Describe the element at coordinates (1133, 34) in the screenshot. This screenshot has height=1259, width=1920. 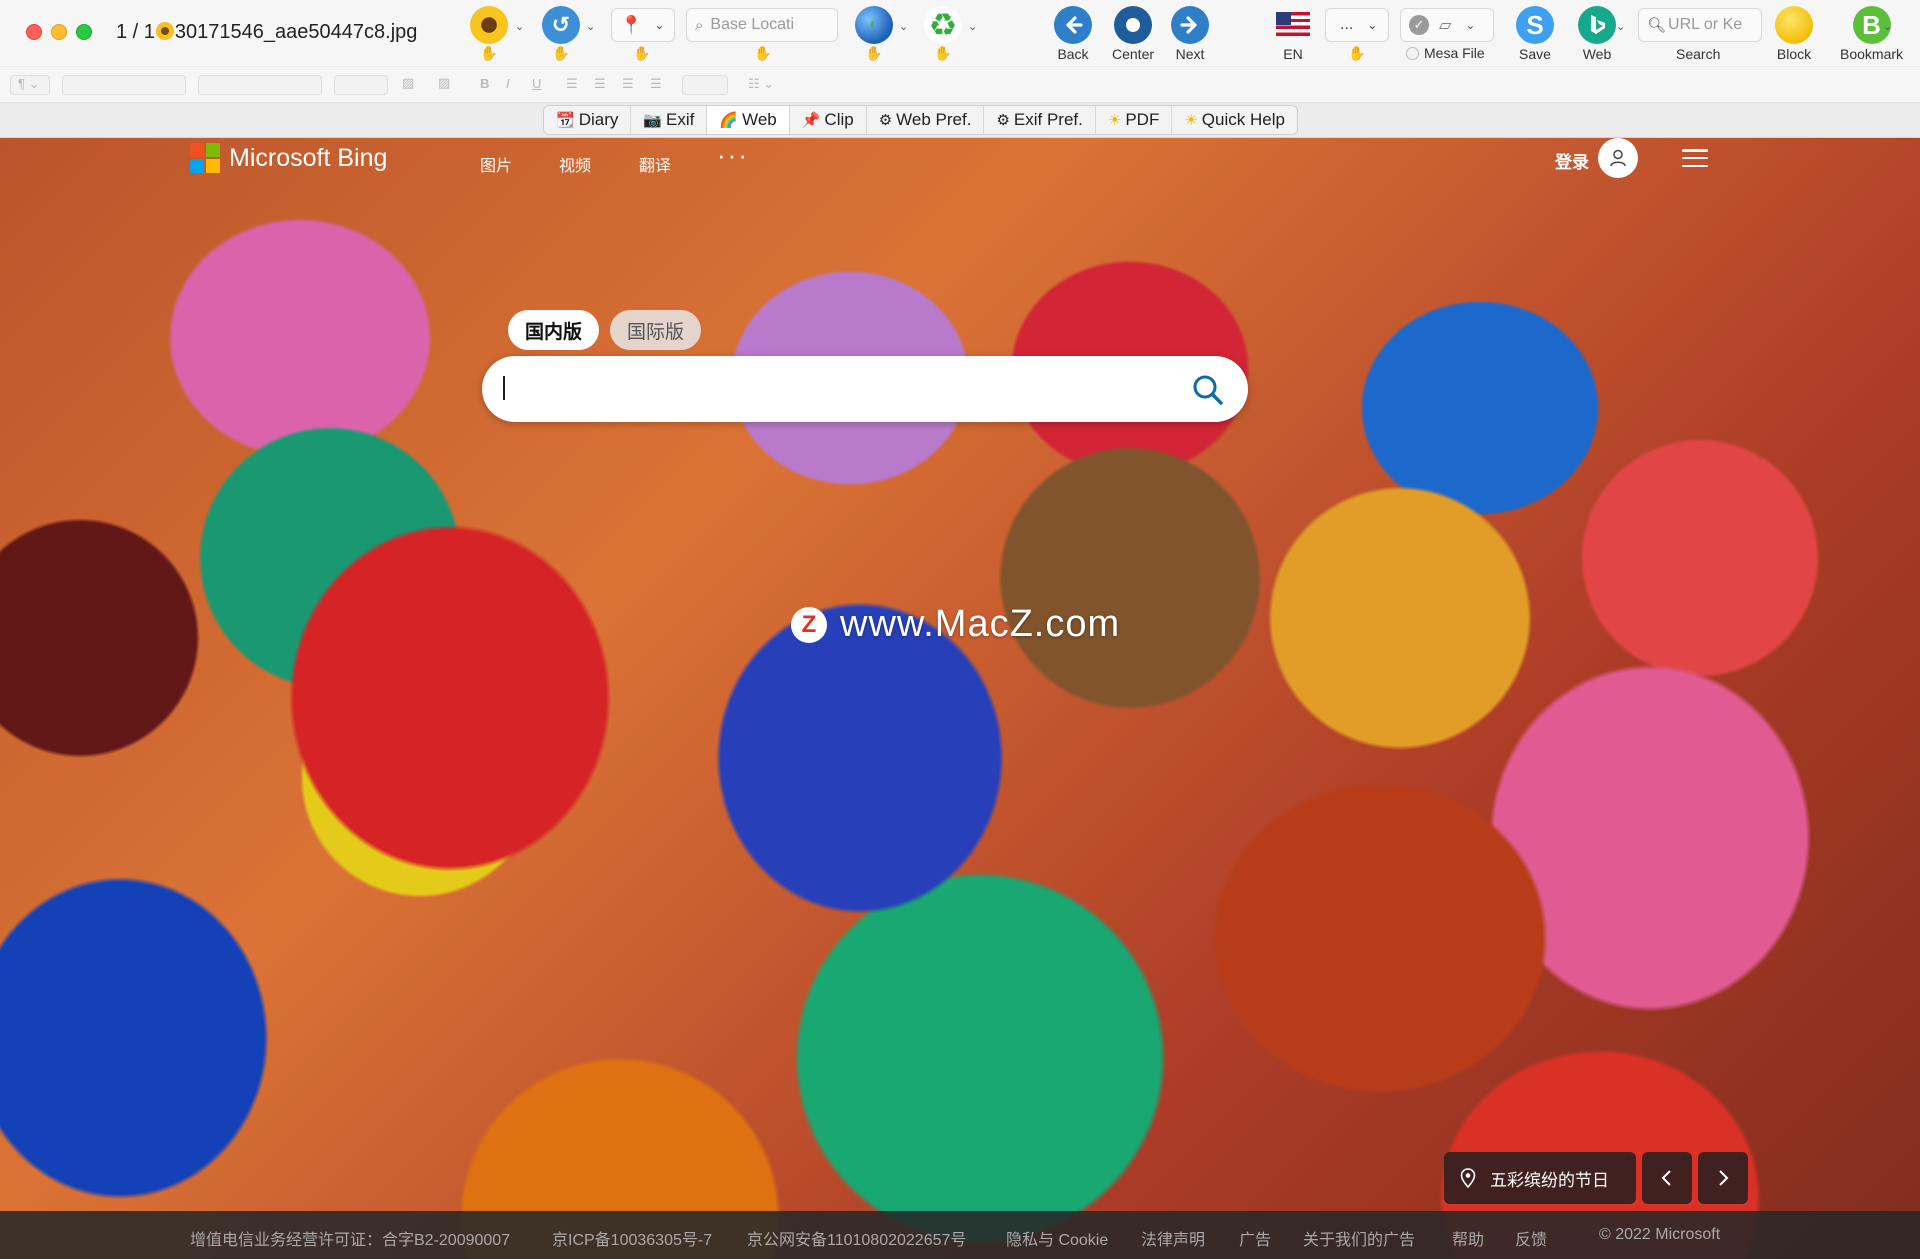
I see `center-button: Center` at that location.